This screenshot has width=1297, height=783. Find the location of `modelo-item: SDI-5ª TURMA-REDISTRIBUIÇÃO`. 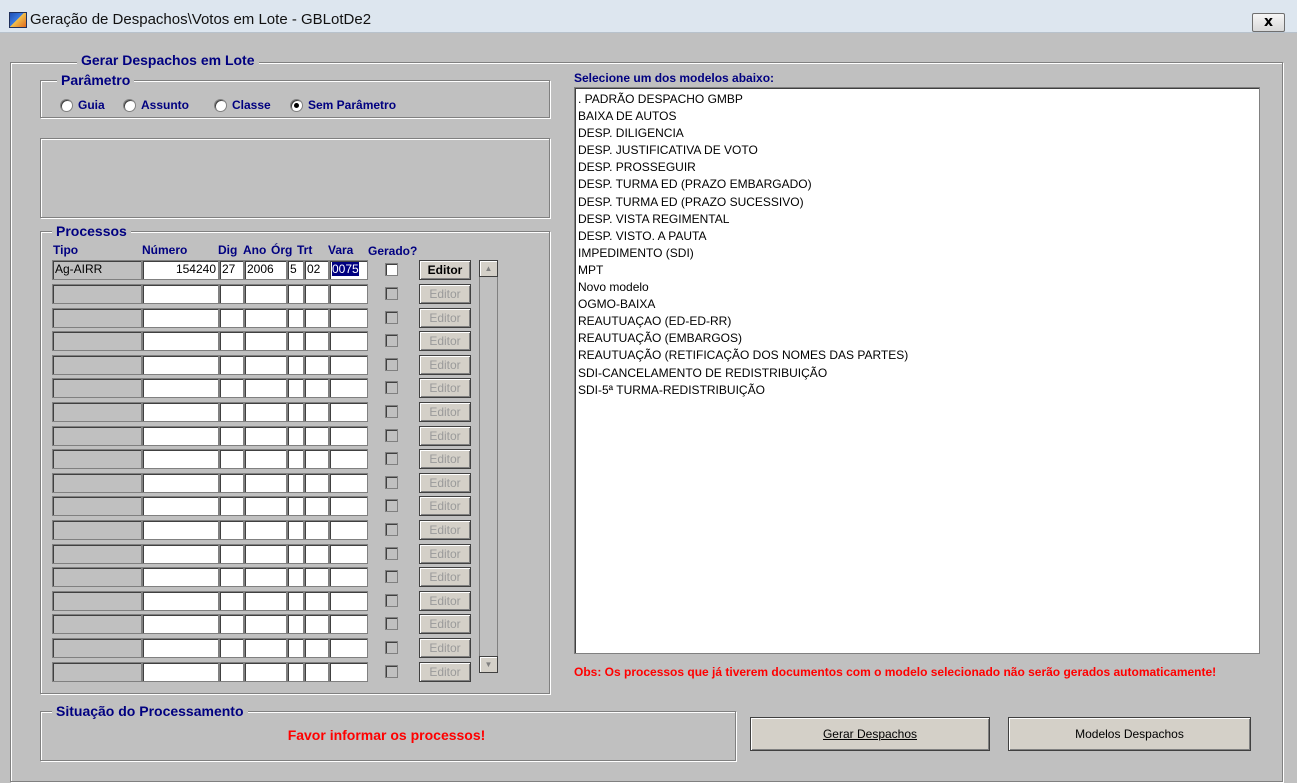

modelo-item: SDI-5ª TURMA-REDISTRIBUIÇÃO is located at coordinates (917, 390).